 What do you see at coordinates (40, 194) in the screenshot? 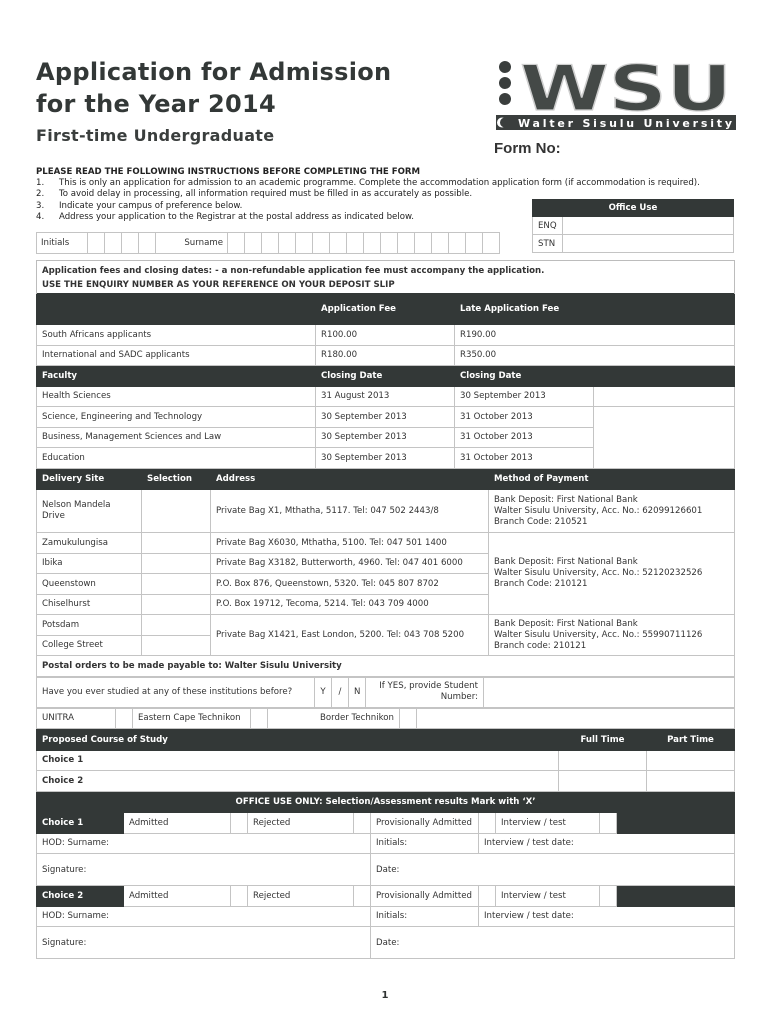
I see `instruction-number: 2.` at bounding box center [40, 194].